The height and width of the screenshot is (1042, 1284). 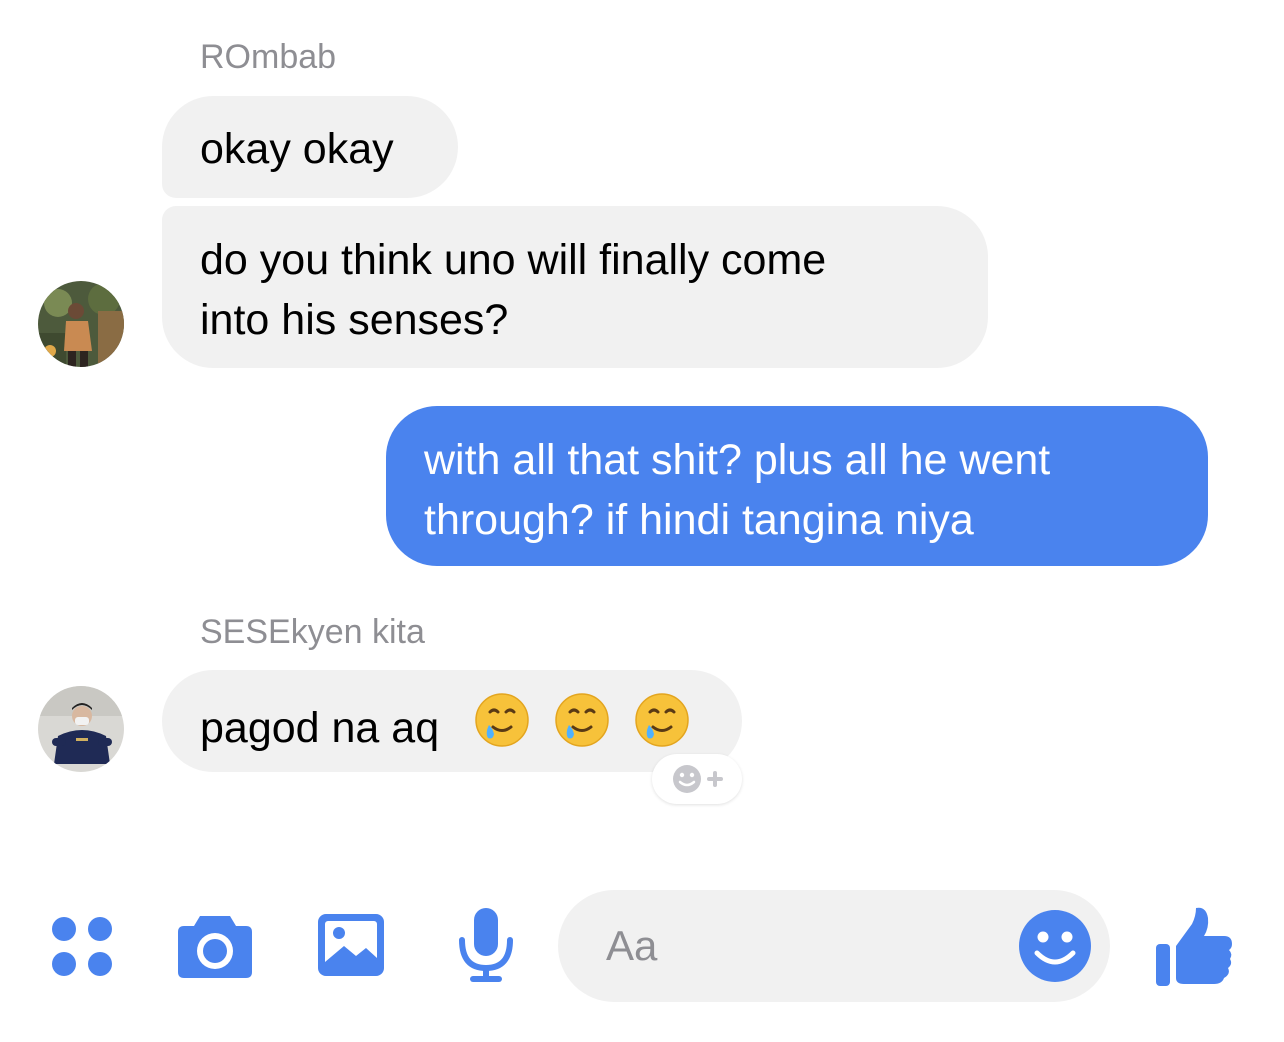 I want to click on thumbs-up-icon, so click(x=1194, y=946).